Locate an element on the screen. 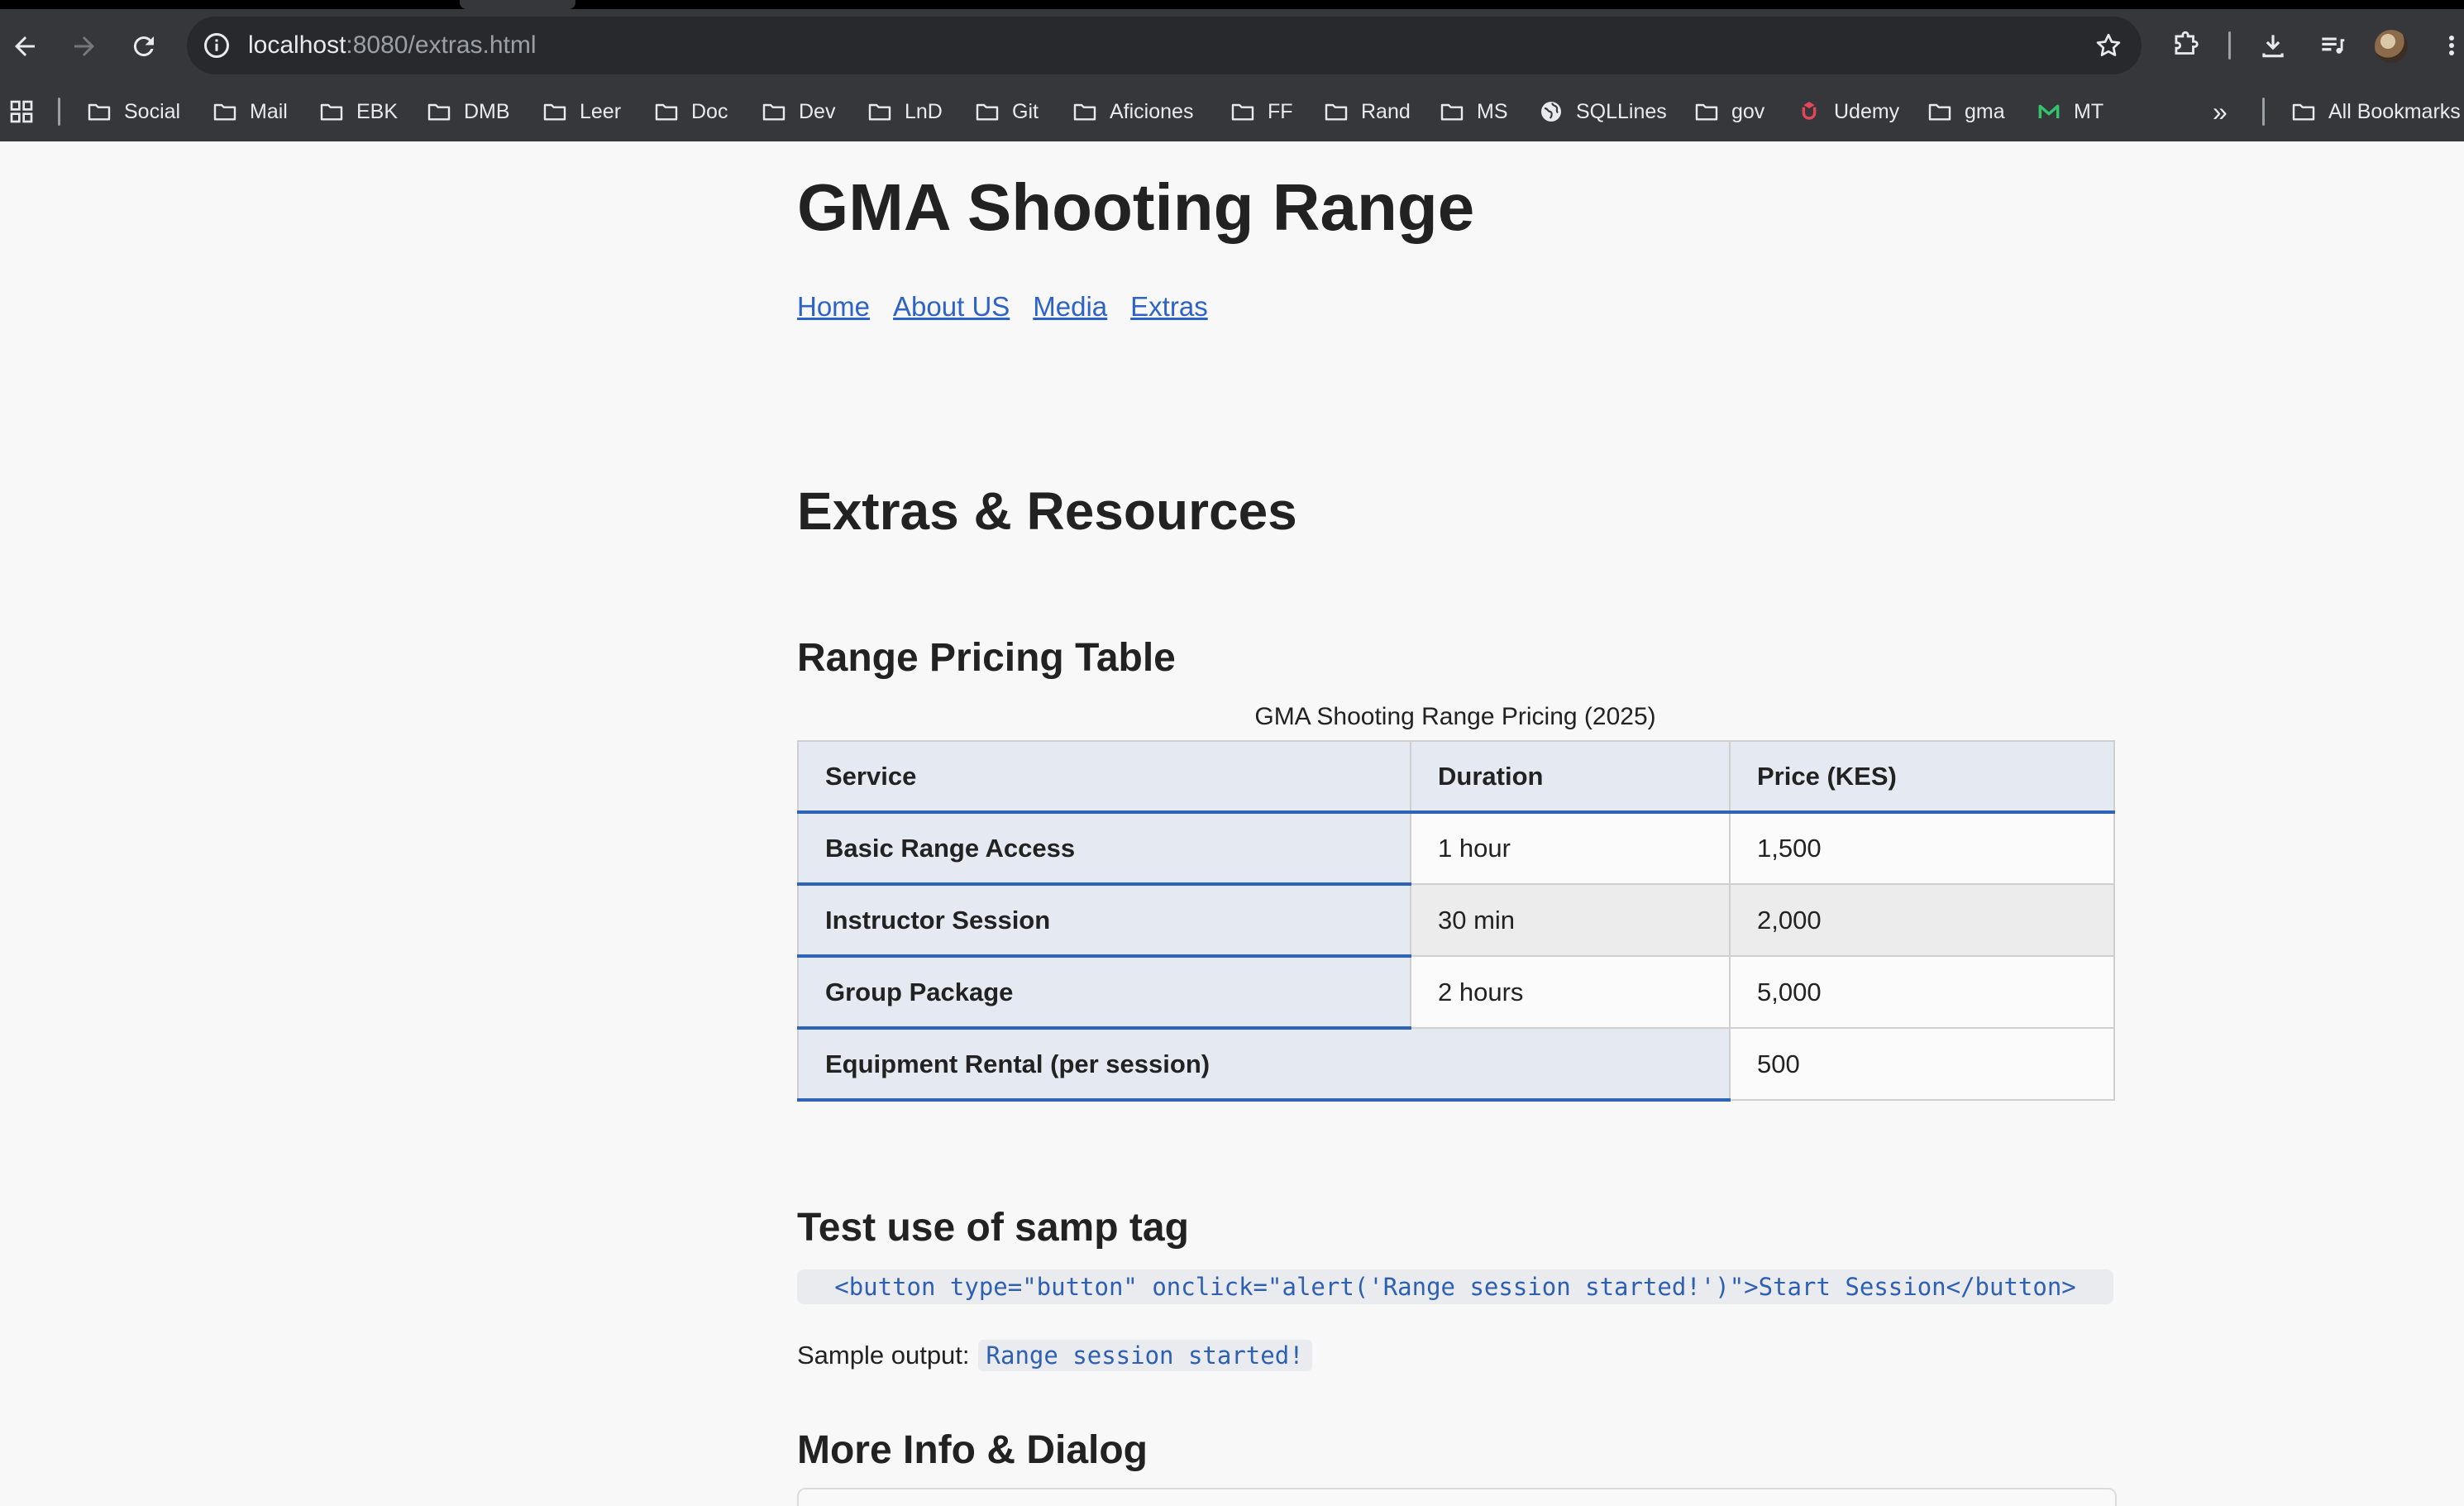 The height and width of the screenshot is (1506, 2464). bookmark-lnd: LnD is located at coordinates (905, 111).